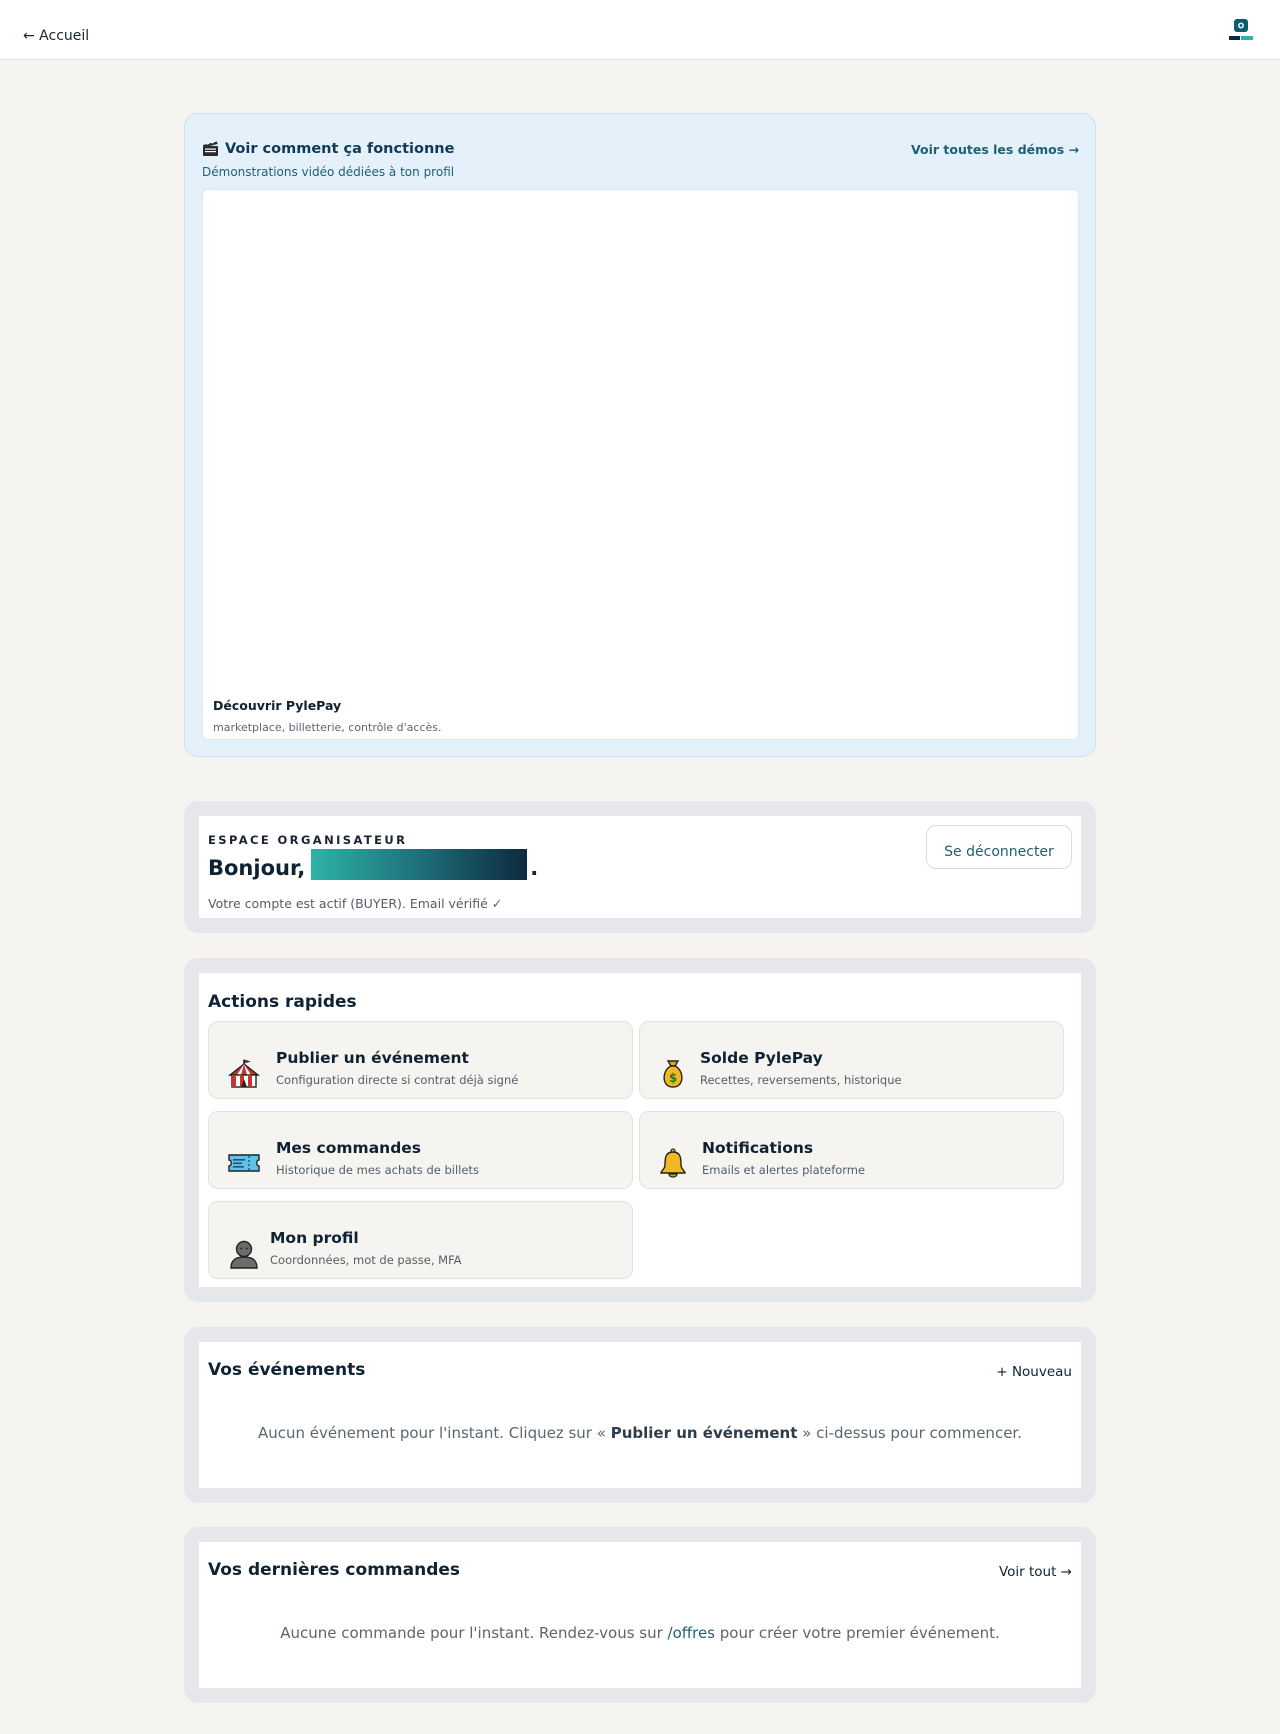 This screenshot has width=1280, height=1734. I want to click on orders-empty-text-after: pour créer votre premier événement., so click(857, 1633).